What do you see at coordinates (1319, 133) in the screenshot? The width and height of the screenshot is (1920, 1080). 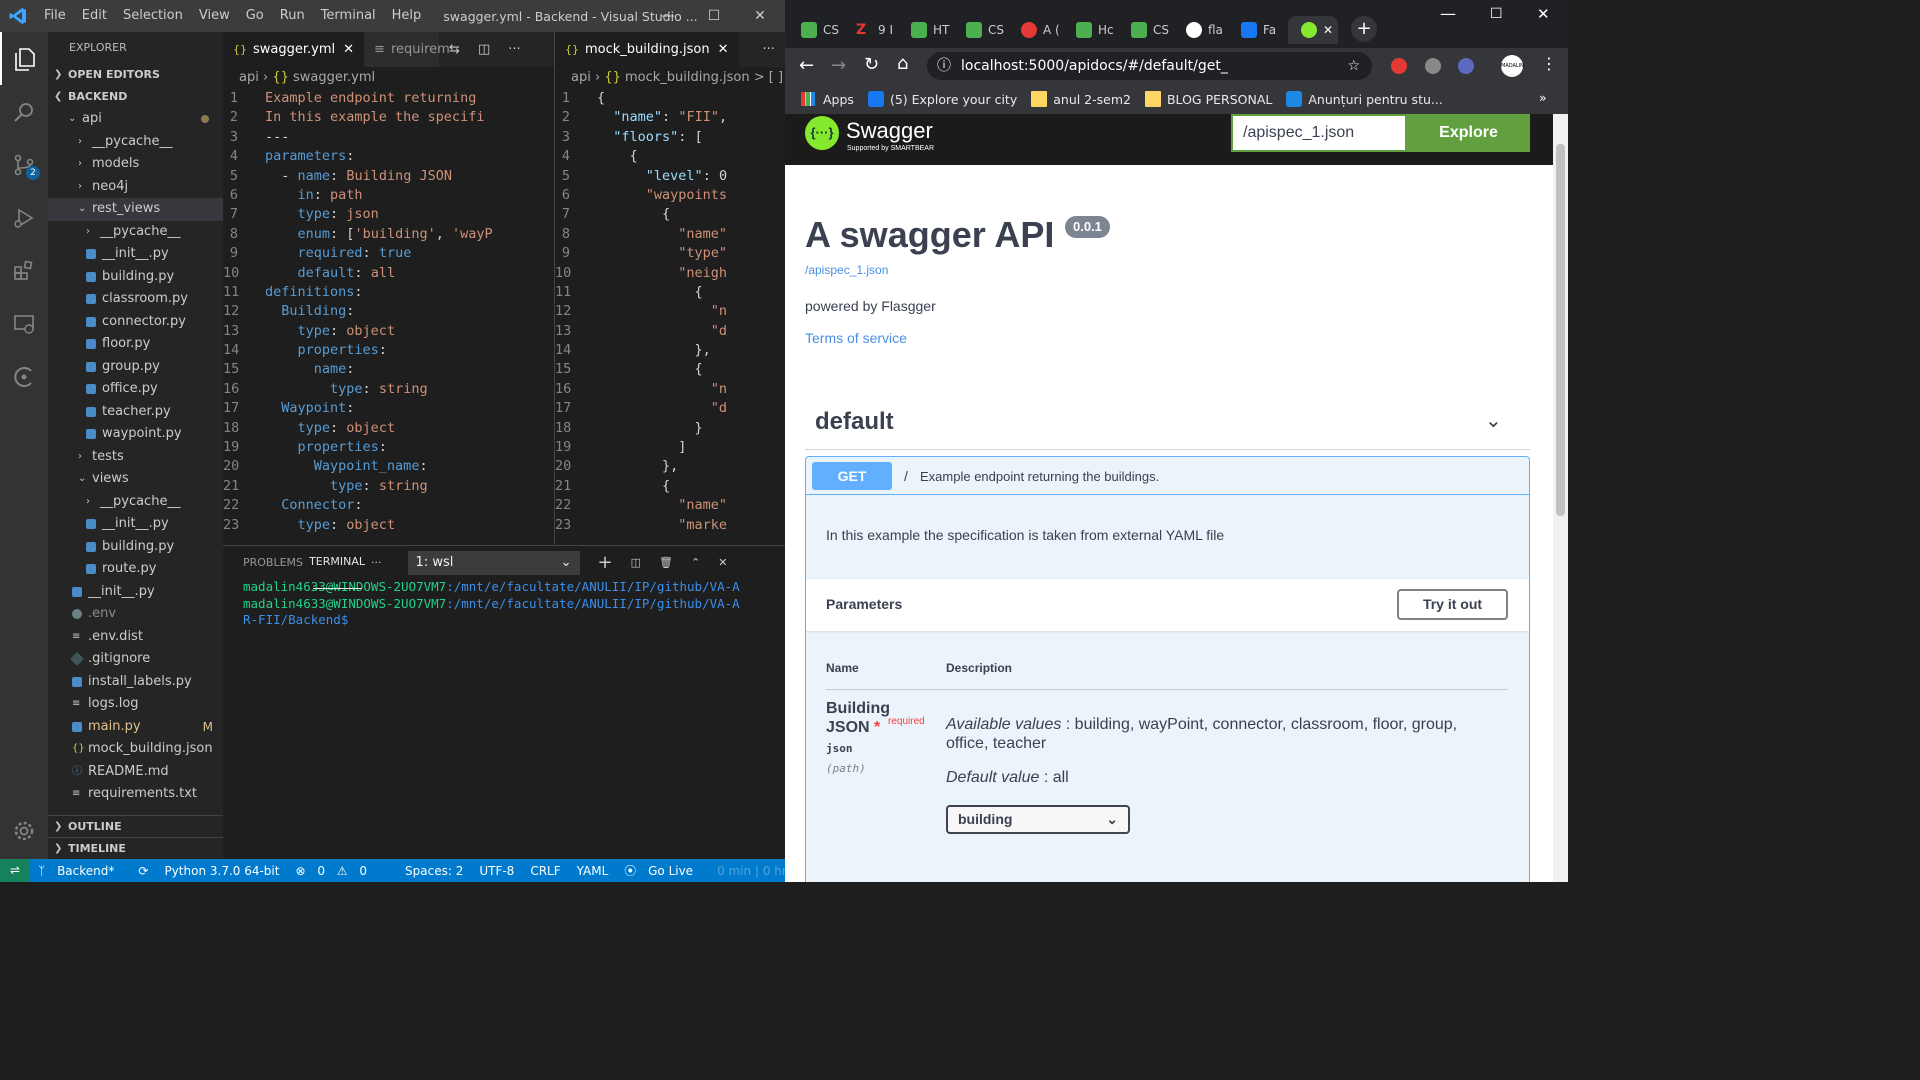 I see `spec-url-input` at bounding box center [1319, 133].